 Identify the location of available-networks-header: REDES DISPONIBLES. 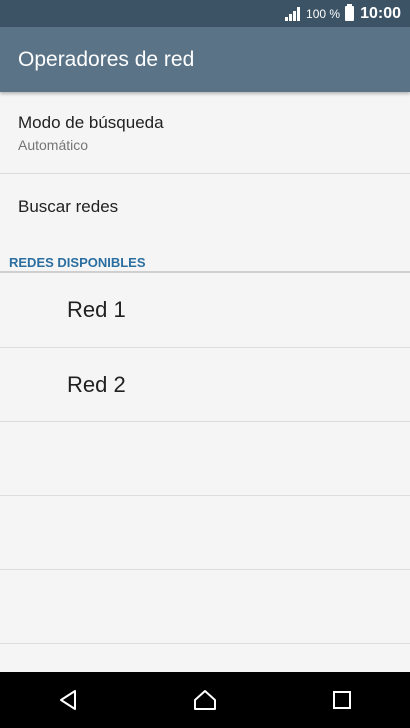
(77, 262).